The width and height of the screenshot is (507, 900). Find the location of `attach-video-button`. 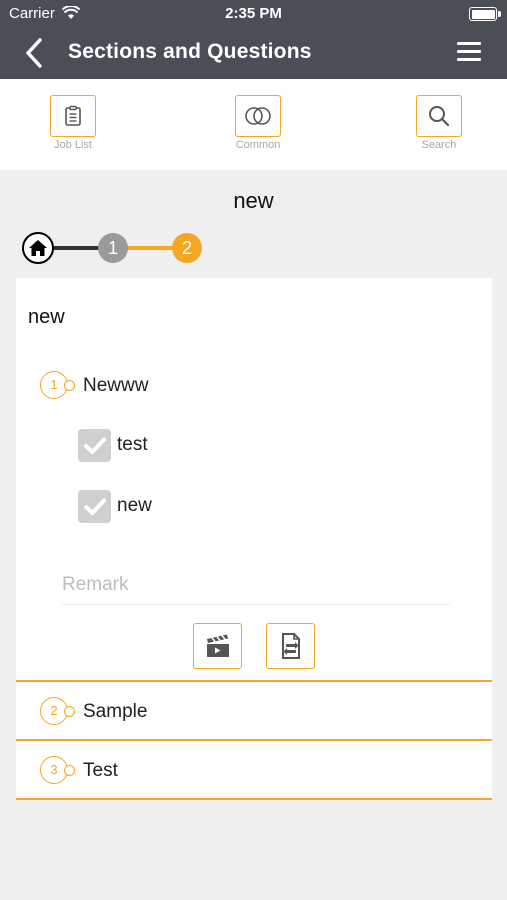

attach-video-button is located at coordinates (217, 646).